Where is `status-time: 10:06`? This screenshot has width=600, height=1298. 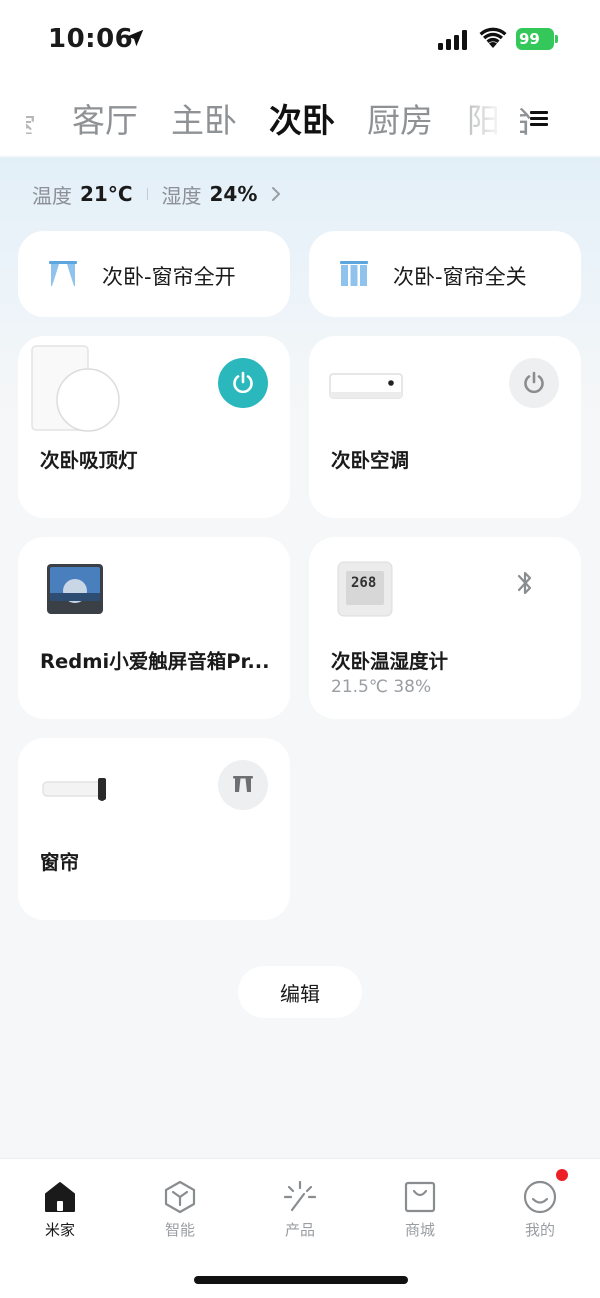
status-time: 10:06 is located at coordinates (91, 39).